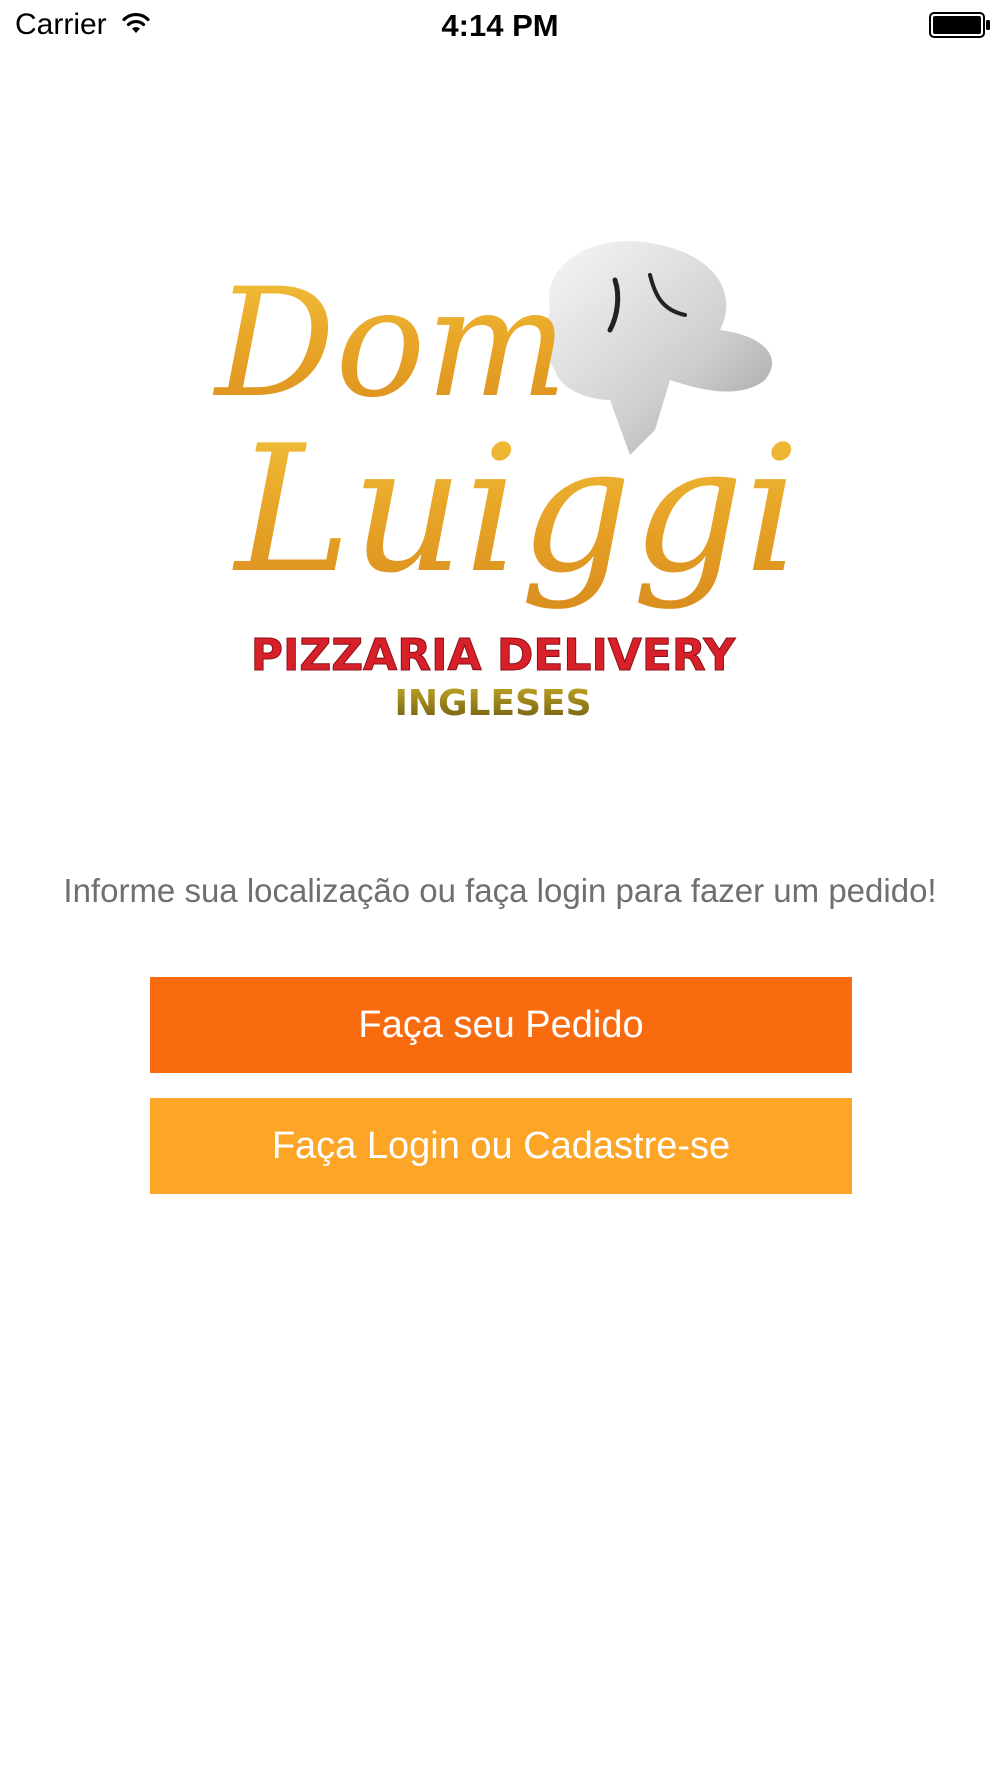  I want to click on battery-icon, so click(959, 25).